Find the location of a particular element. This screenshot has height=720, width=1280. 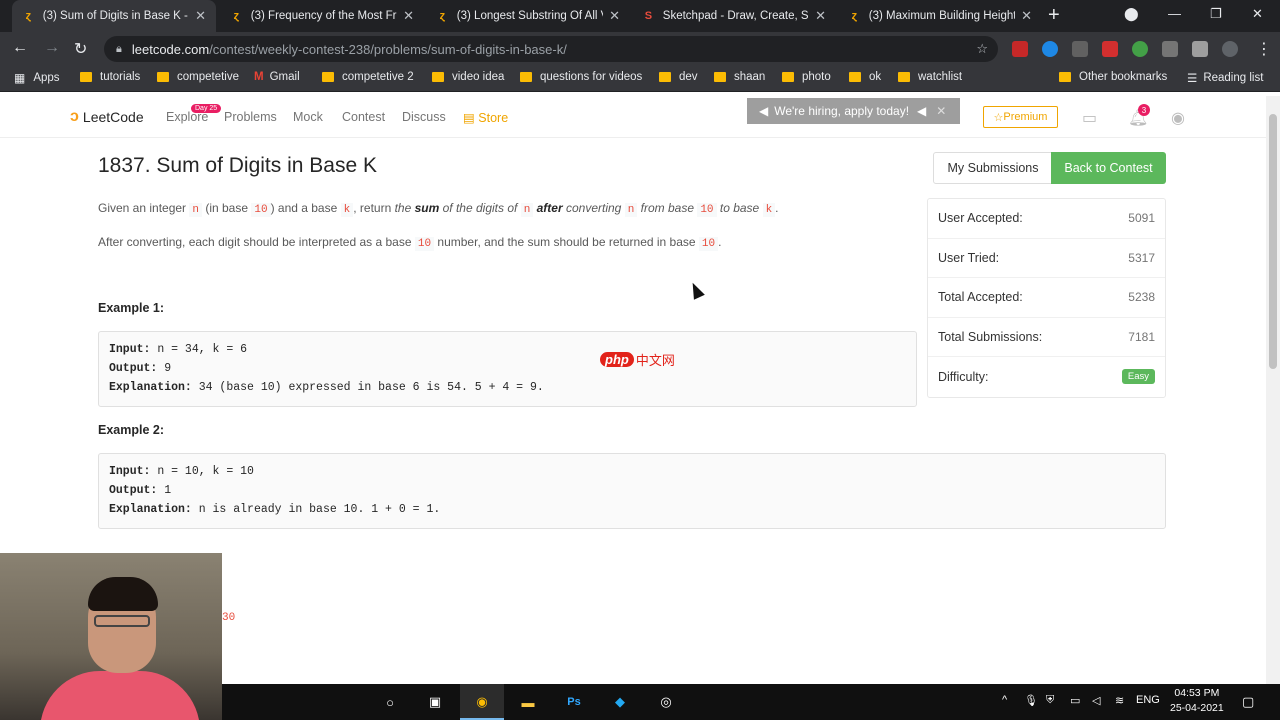

bookmark-folder: watchlist is located at coordinates (930, 77).